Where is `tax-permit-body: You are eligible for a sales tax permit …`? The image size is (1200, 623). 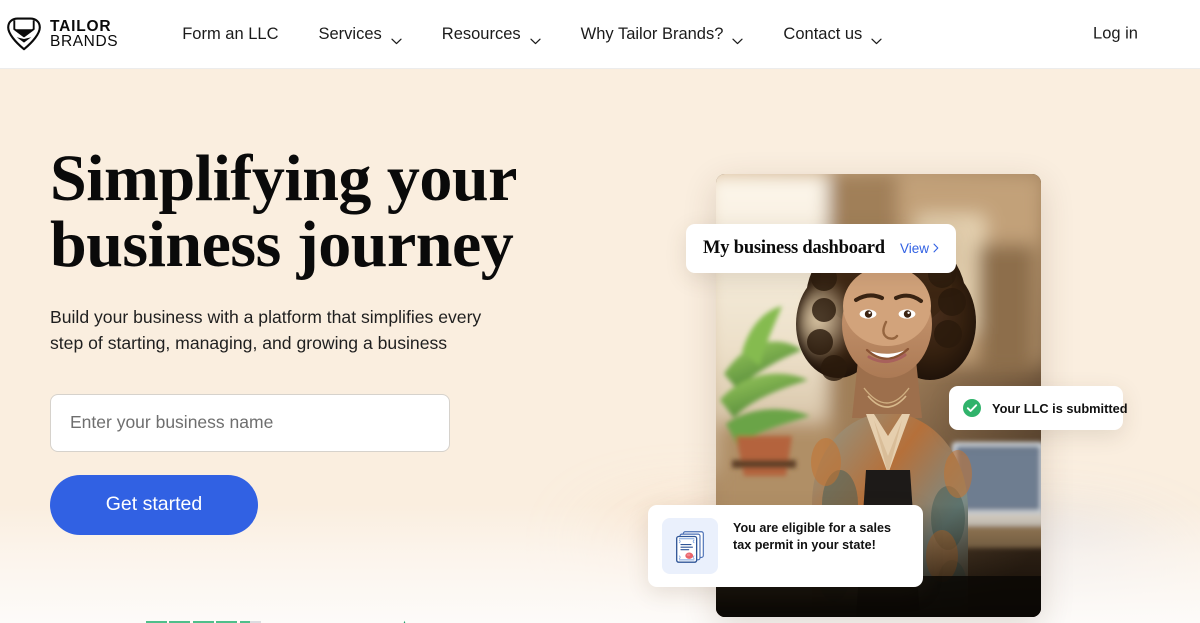
tax-permit-body: You are eligible for a sales tax permit … is located at coordinates (821, 535).